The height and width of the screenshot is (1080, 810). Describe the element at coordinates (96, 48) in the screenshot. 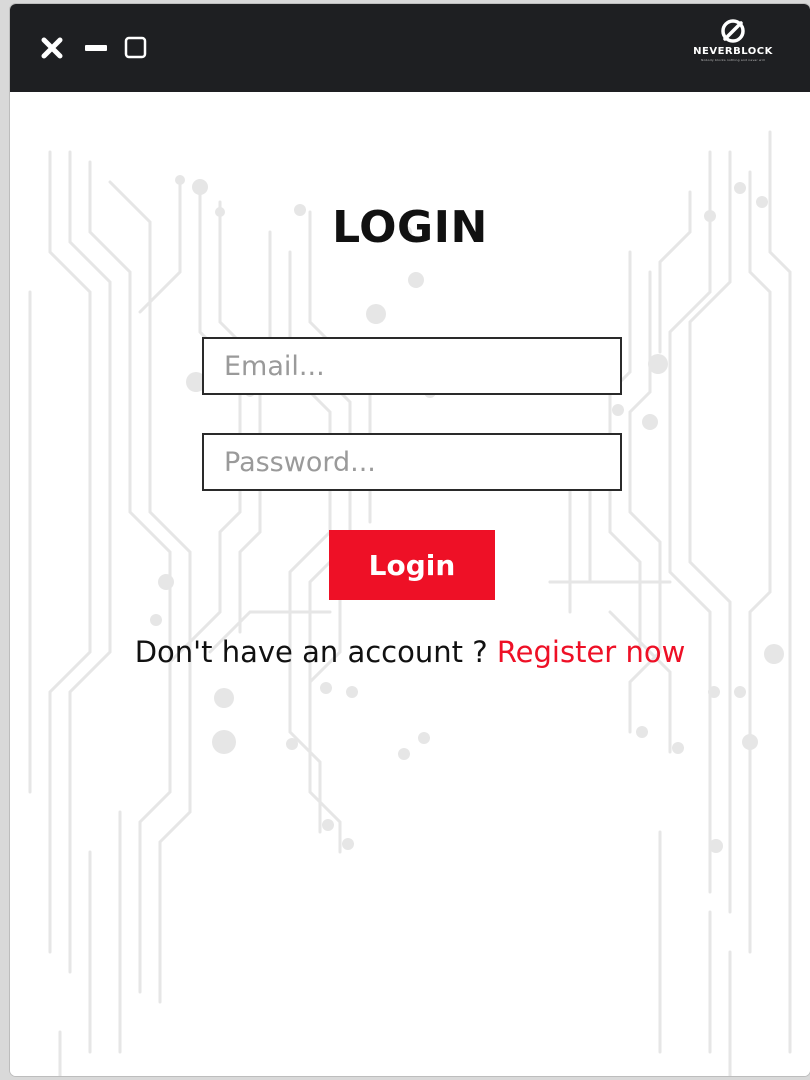

I see `minimize-icon` at that location.